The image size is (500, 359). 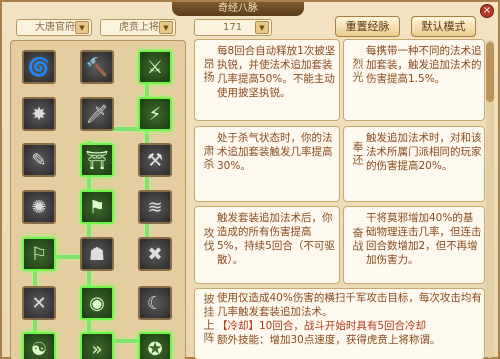 I want to click on meridian-slot: ✸, so click(x=39, y=114).